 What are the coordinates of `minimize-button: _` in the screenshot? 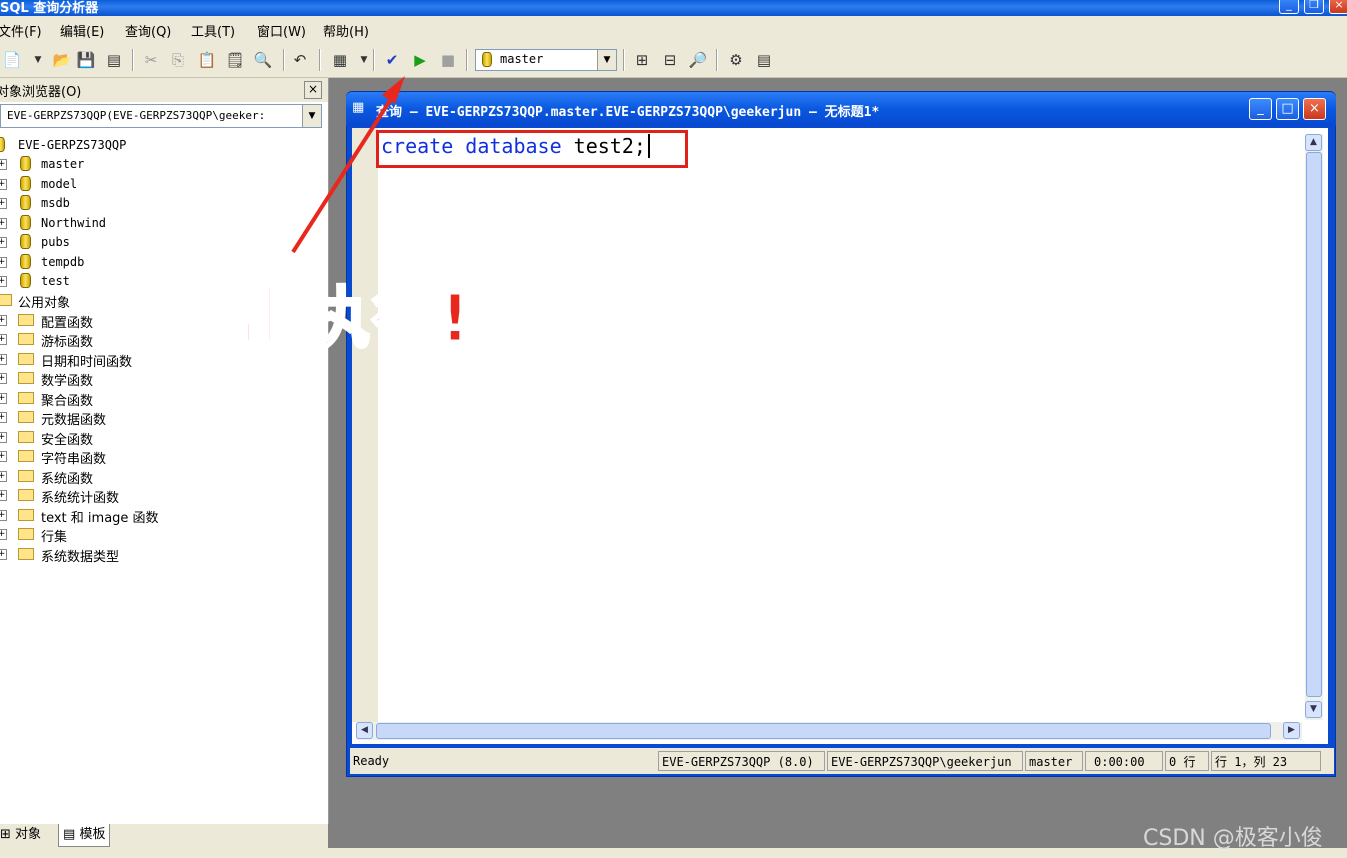 It's located at (1289, 7).